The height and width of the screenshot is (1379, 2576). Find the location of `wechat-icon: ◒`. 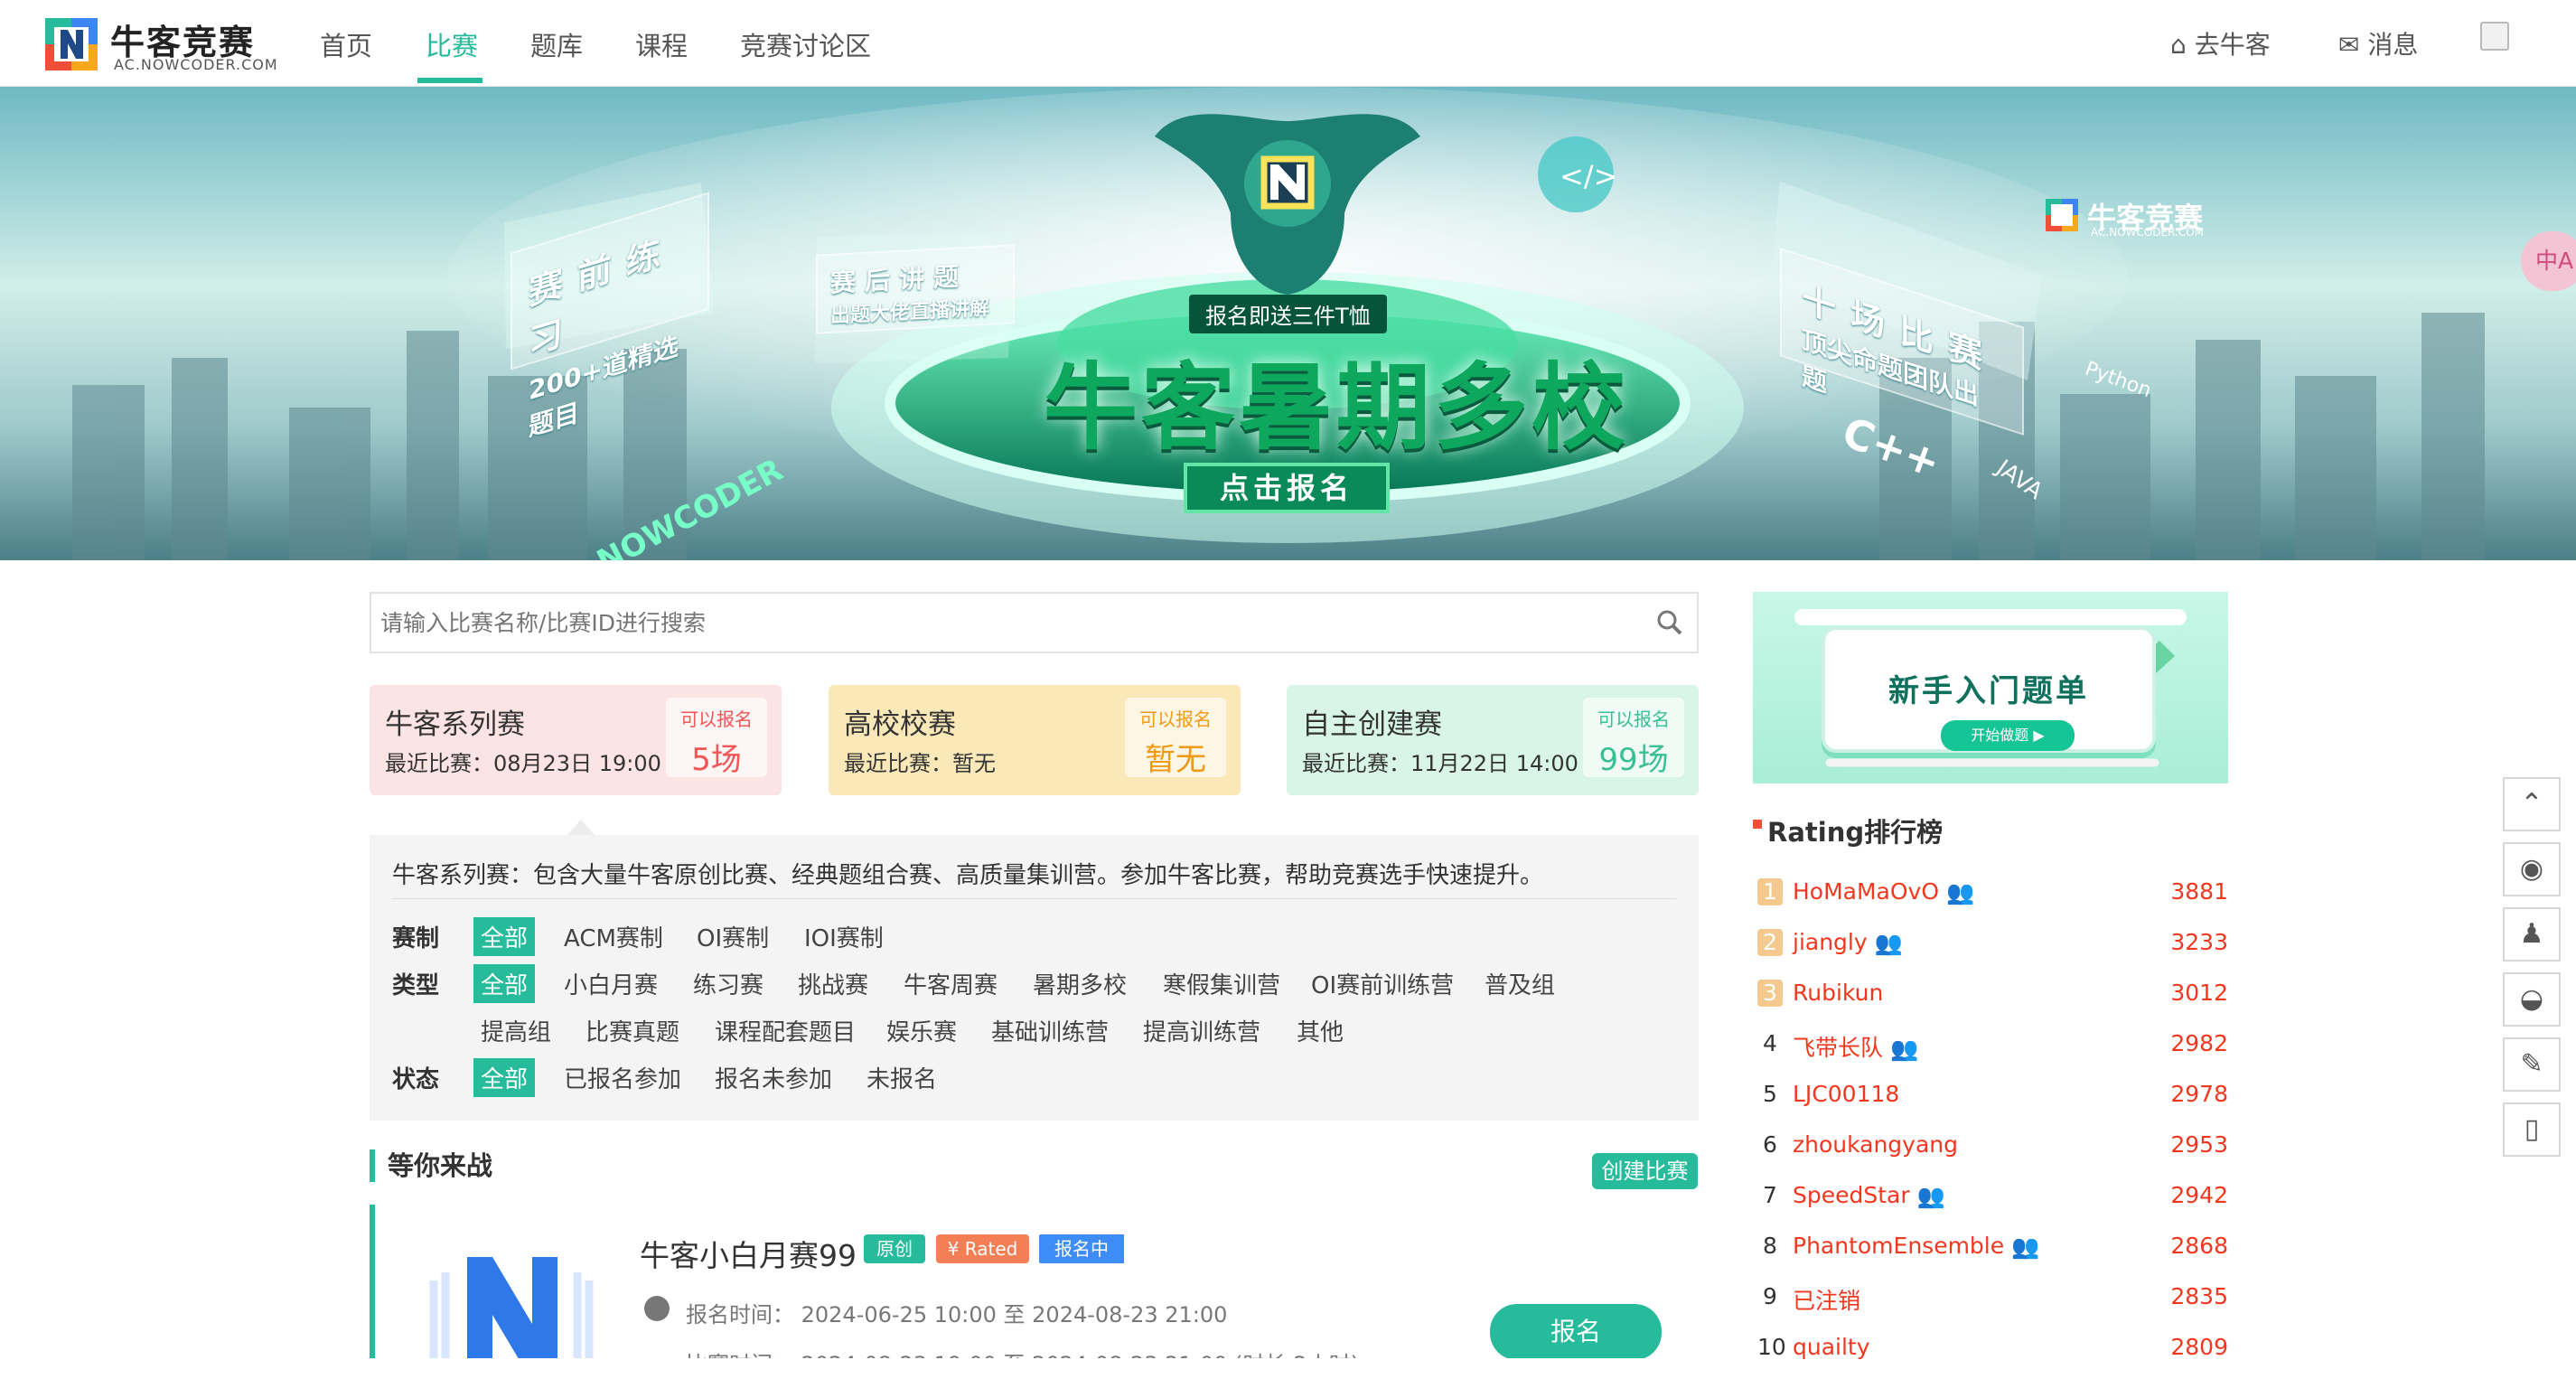

wechat-icon: ◒ is located at coordinates (2532, 1000).